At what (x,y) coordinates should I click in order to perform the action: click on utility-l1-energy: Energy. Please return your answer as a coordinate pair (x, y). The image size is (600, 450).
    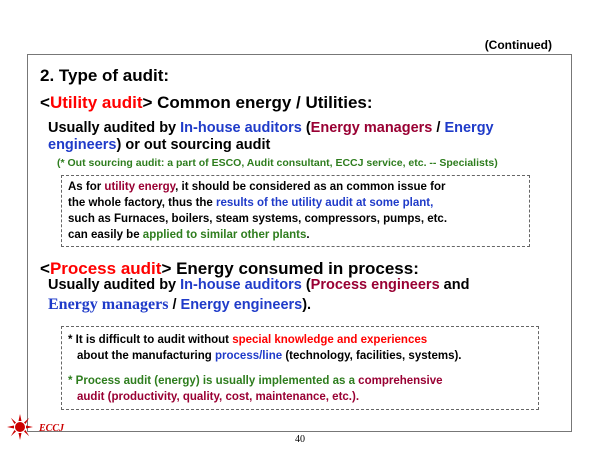
    Looking at the image, I should click on (469, 128).